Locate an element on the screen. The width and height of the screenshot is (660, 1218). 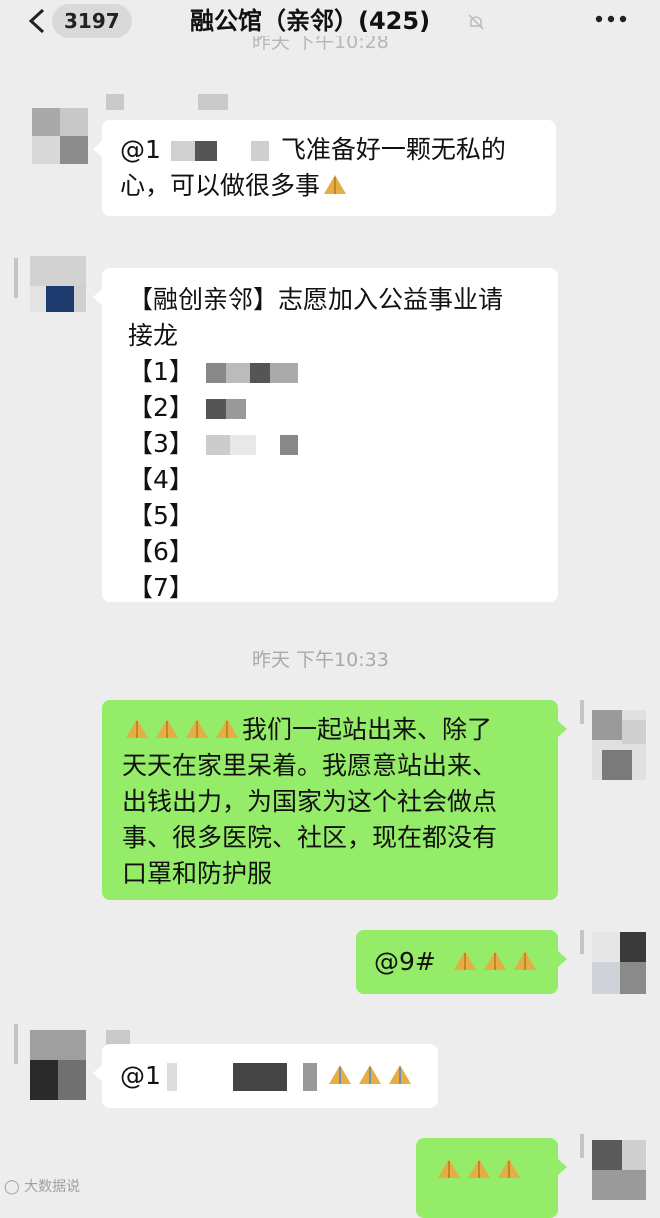
watermark-text: 大数据说 is located at coordinates (52, 1187).